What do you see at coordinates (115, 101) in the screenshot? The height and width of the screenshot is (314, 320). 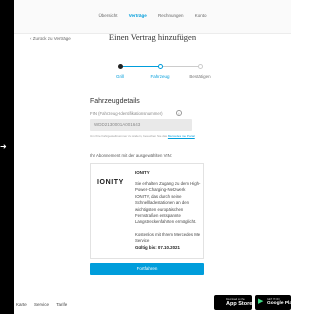 I see `section-title: Fahrzeugdetails` at bounding box center [115, 101].